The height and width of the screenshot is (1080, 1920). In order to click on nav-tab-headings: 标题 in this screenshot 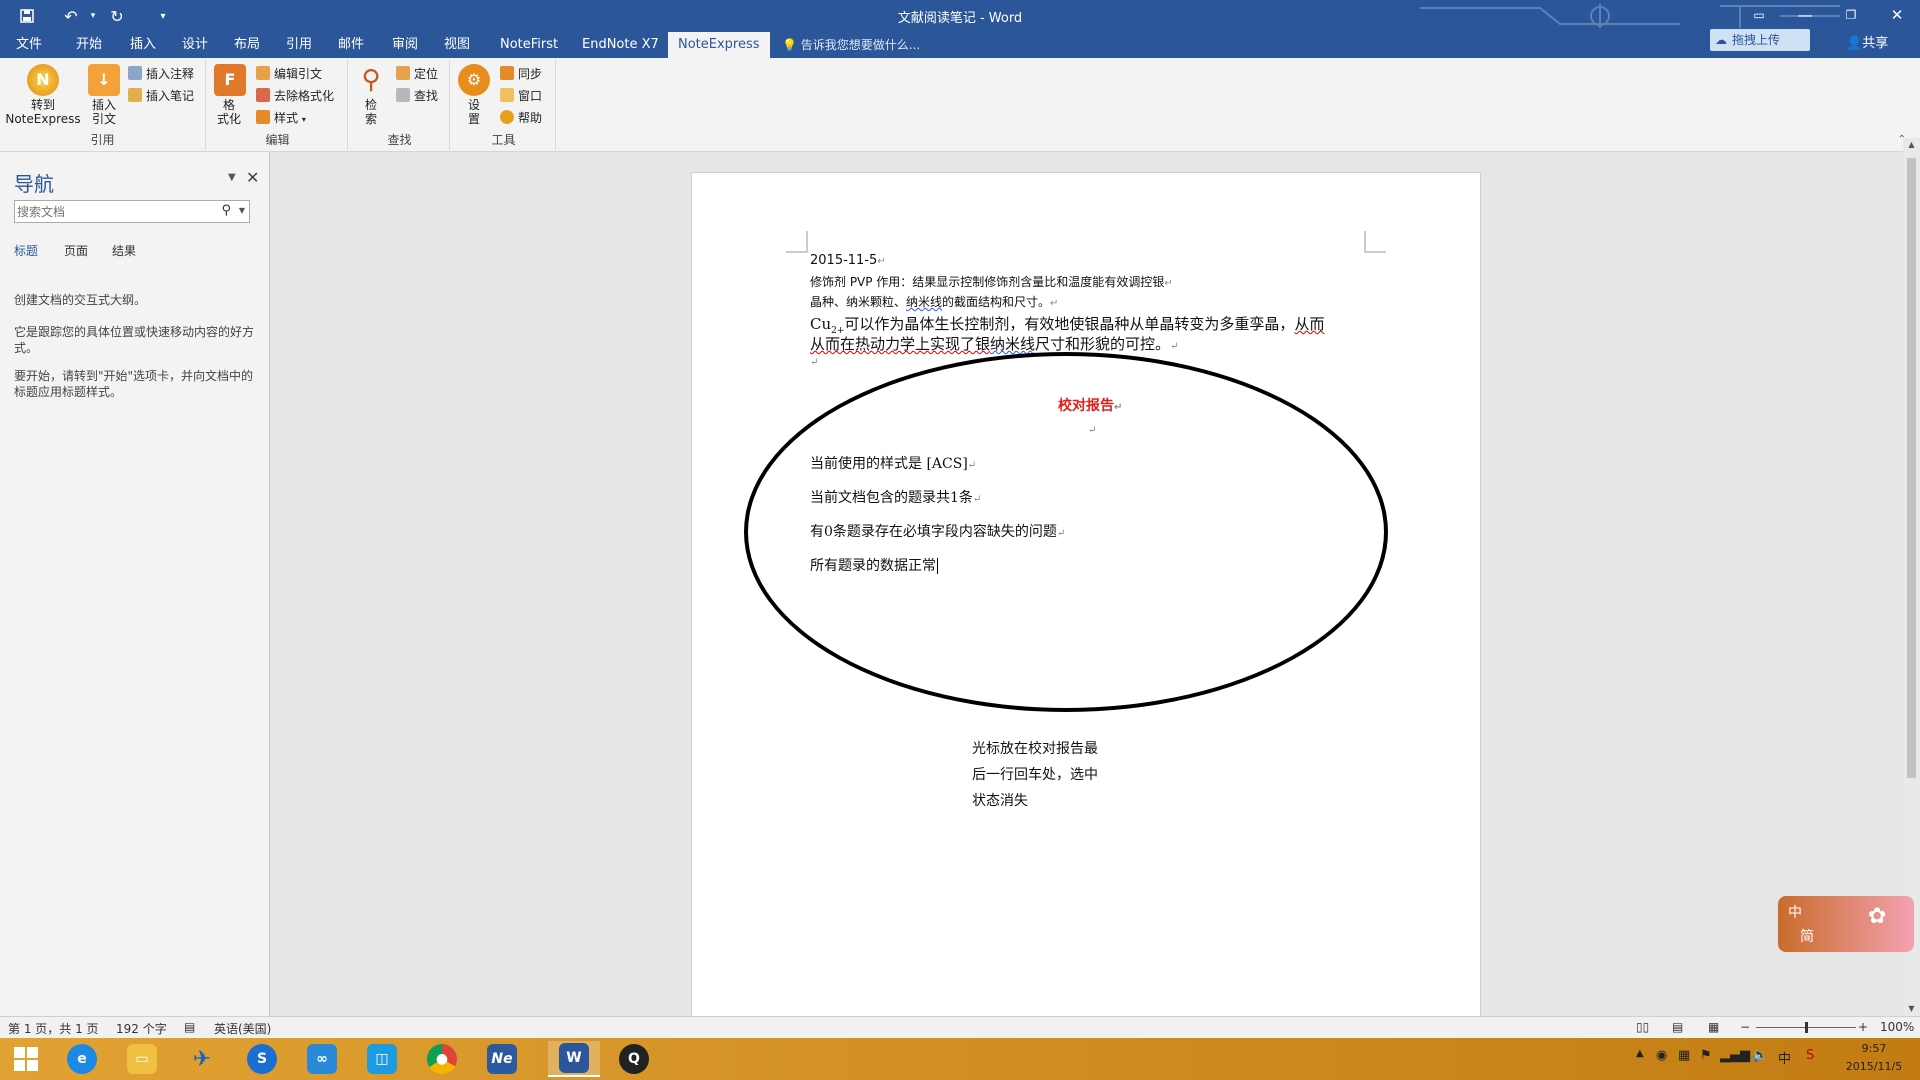, I will do `click(26, 250)`.